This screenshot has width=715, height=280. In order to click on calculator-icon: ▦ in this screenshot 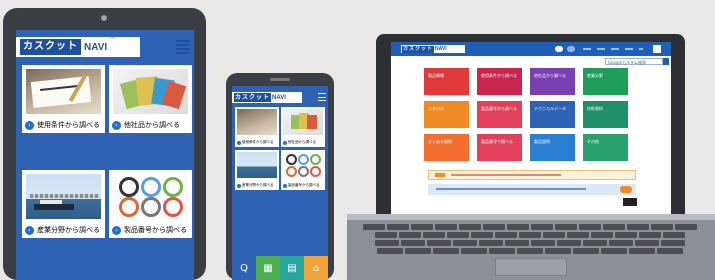, I will do `click(268, 268)`.